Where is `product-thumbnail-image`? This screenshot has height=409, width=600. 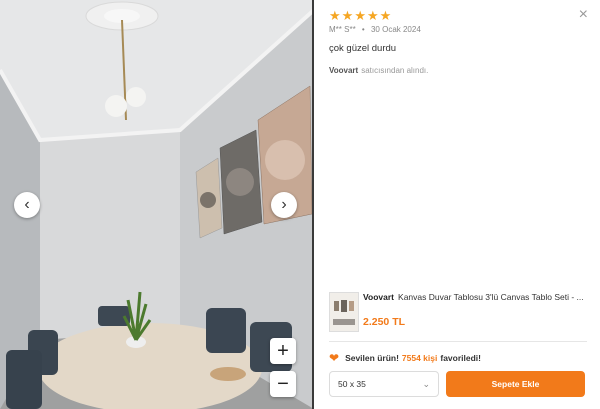
product-thumbnail-image is located at coordinates (344, 312).